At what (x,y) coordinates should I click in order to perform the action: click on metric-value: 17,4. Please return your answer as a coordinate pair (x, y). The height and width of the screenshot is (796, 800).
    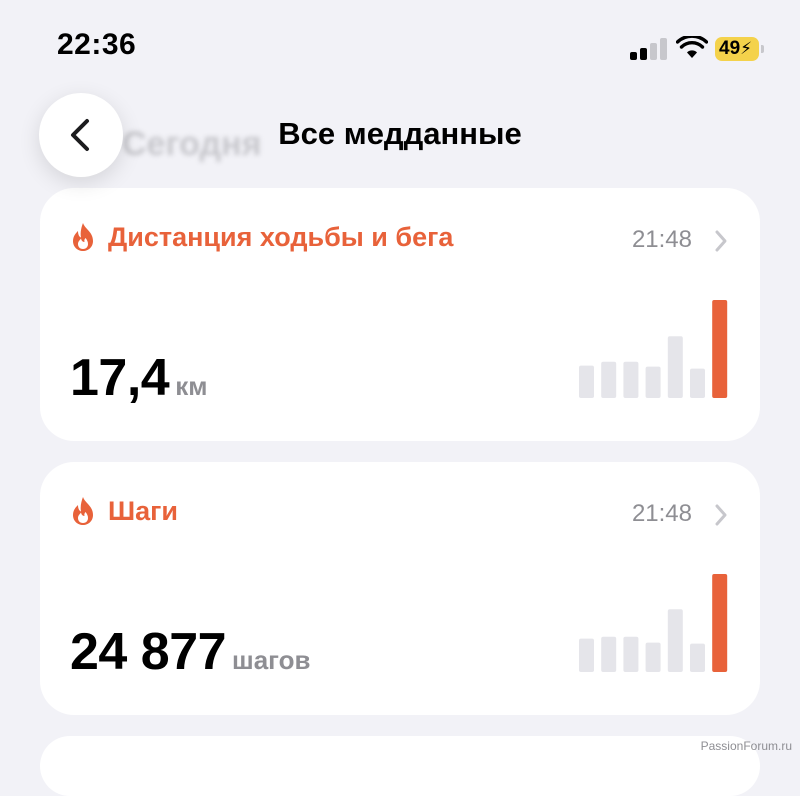
    Looking at the image, I should click on (120, 378).